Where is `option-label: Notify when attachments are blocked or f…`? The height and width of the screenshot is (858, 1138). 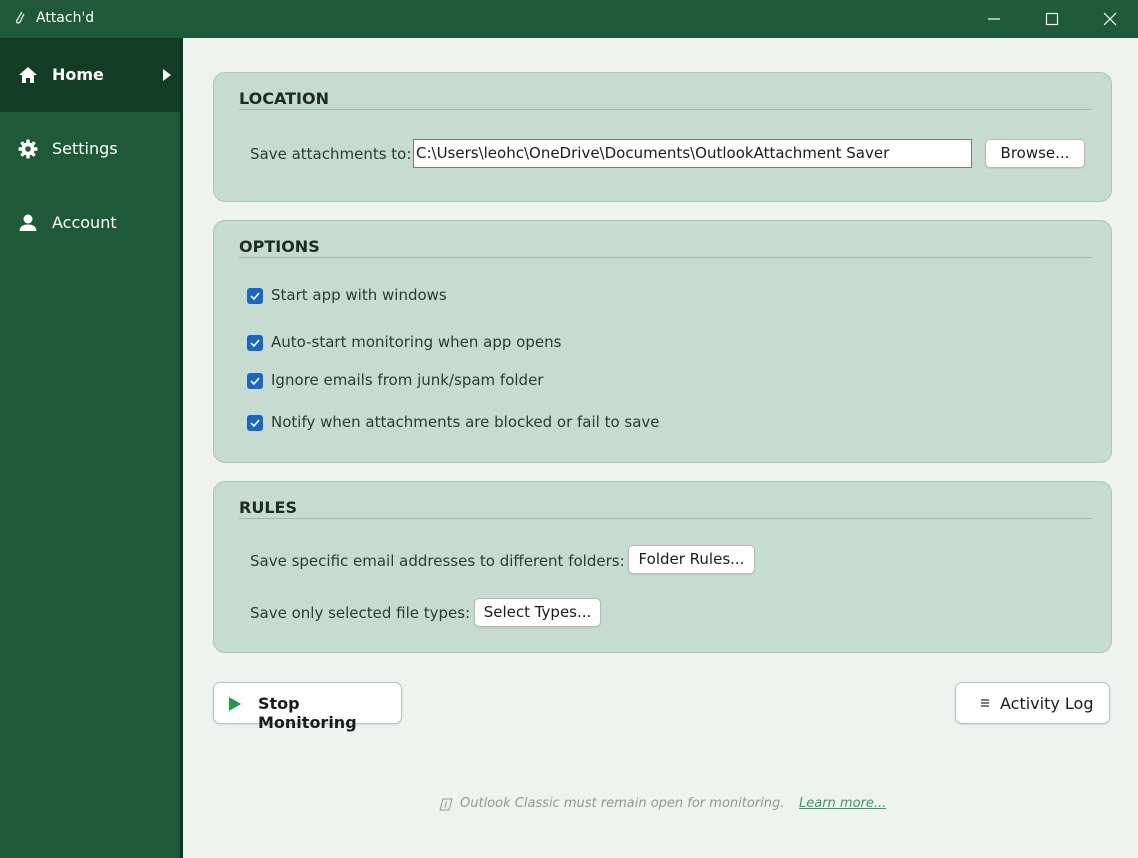
option-label: Notify when attachments are blocked or f… is located at coordinates (465, 422).